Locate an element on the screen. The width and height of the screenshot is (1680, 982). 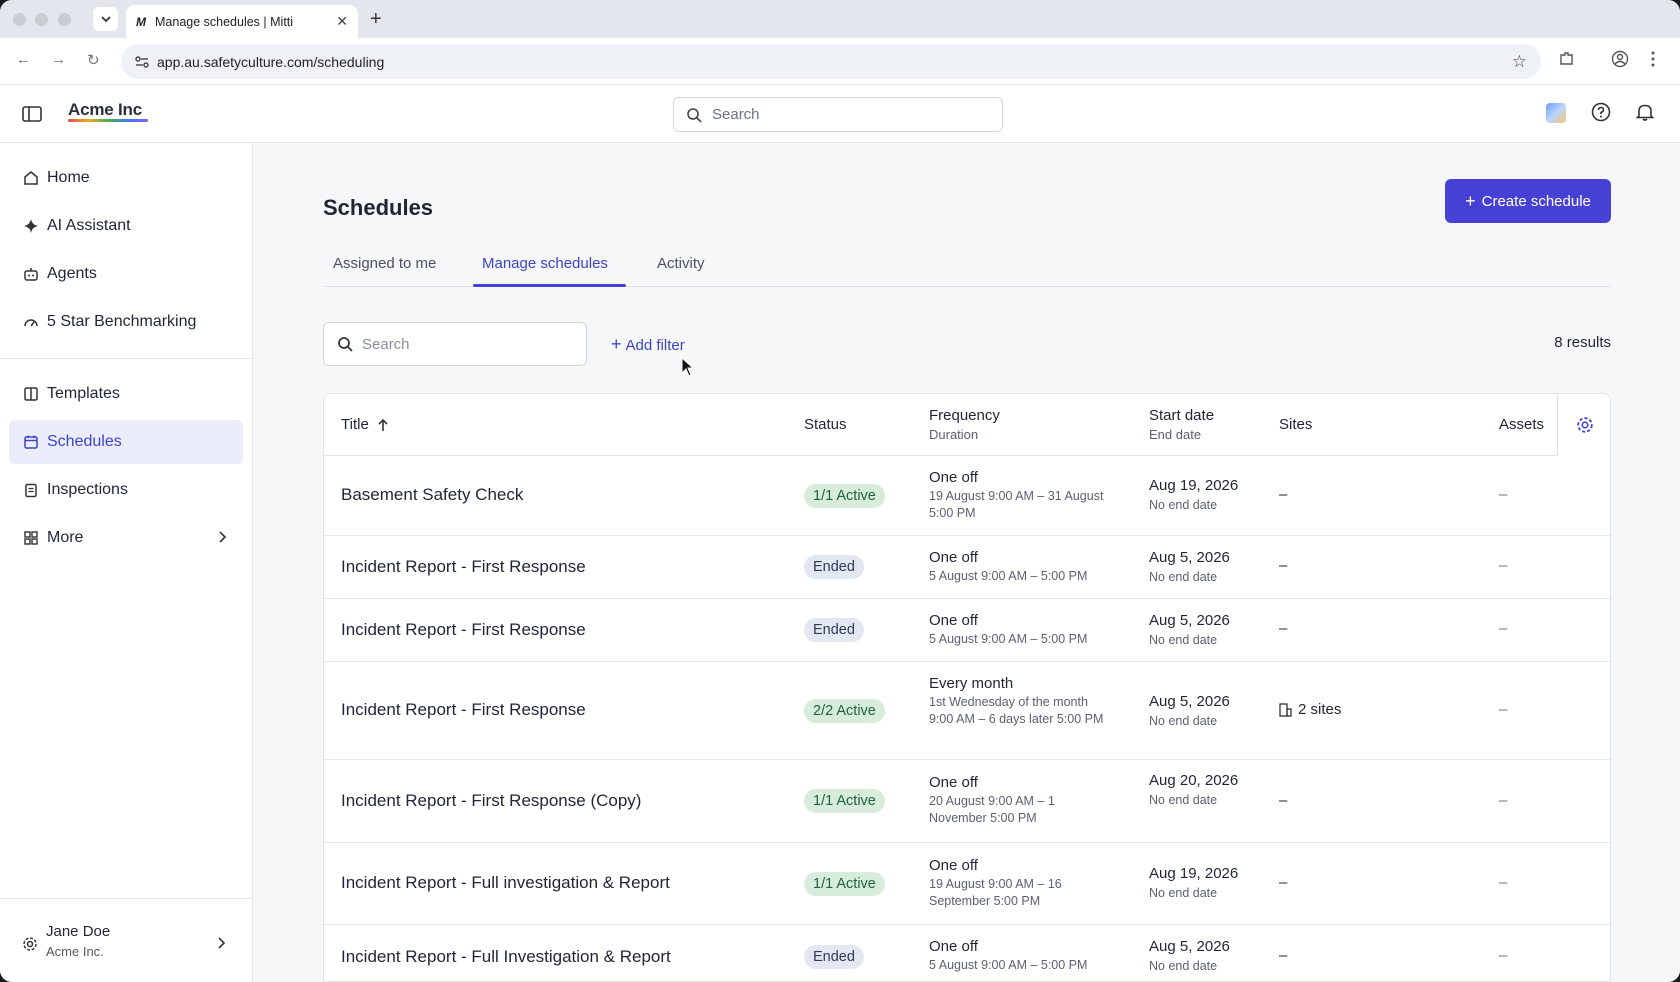
mouse-cursor-icon is located at coordinates (688, 367).